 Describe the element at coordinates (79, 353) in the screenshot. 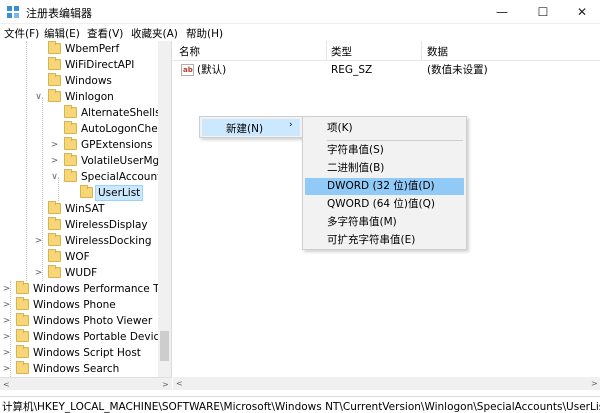

I see `tree-item: > Windows Script Host` at that location.